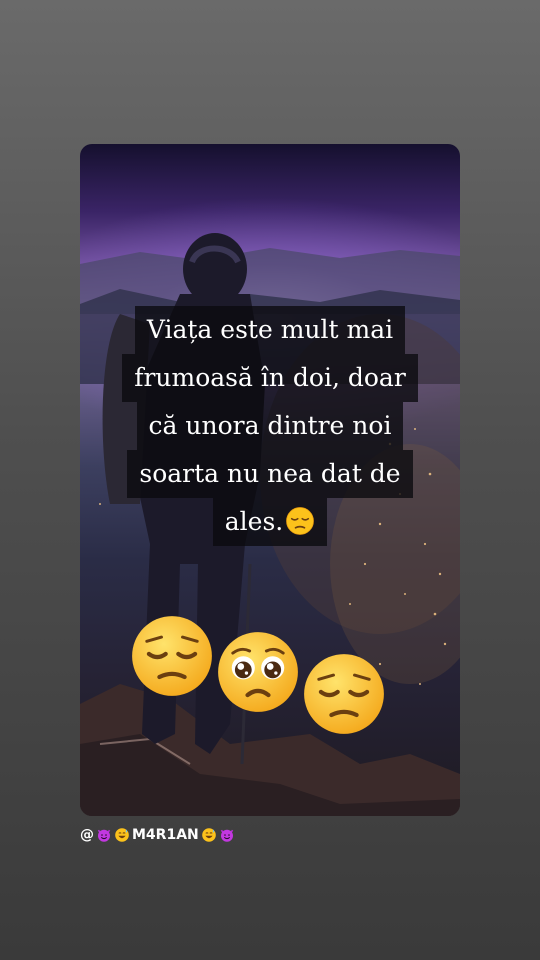  I want to click on pleading-face-icon, so click(258, 672).